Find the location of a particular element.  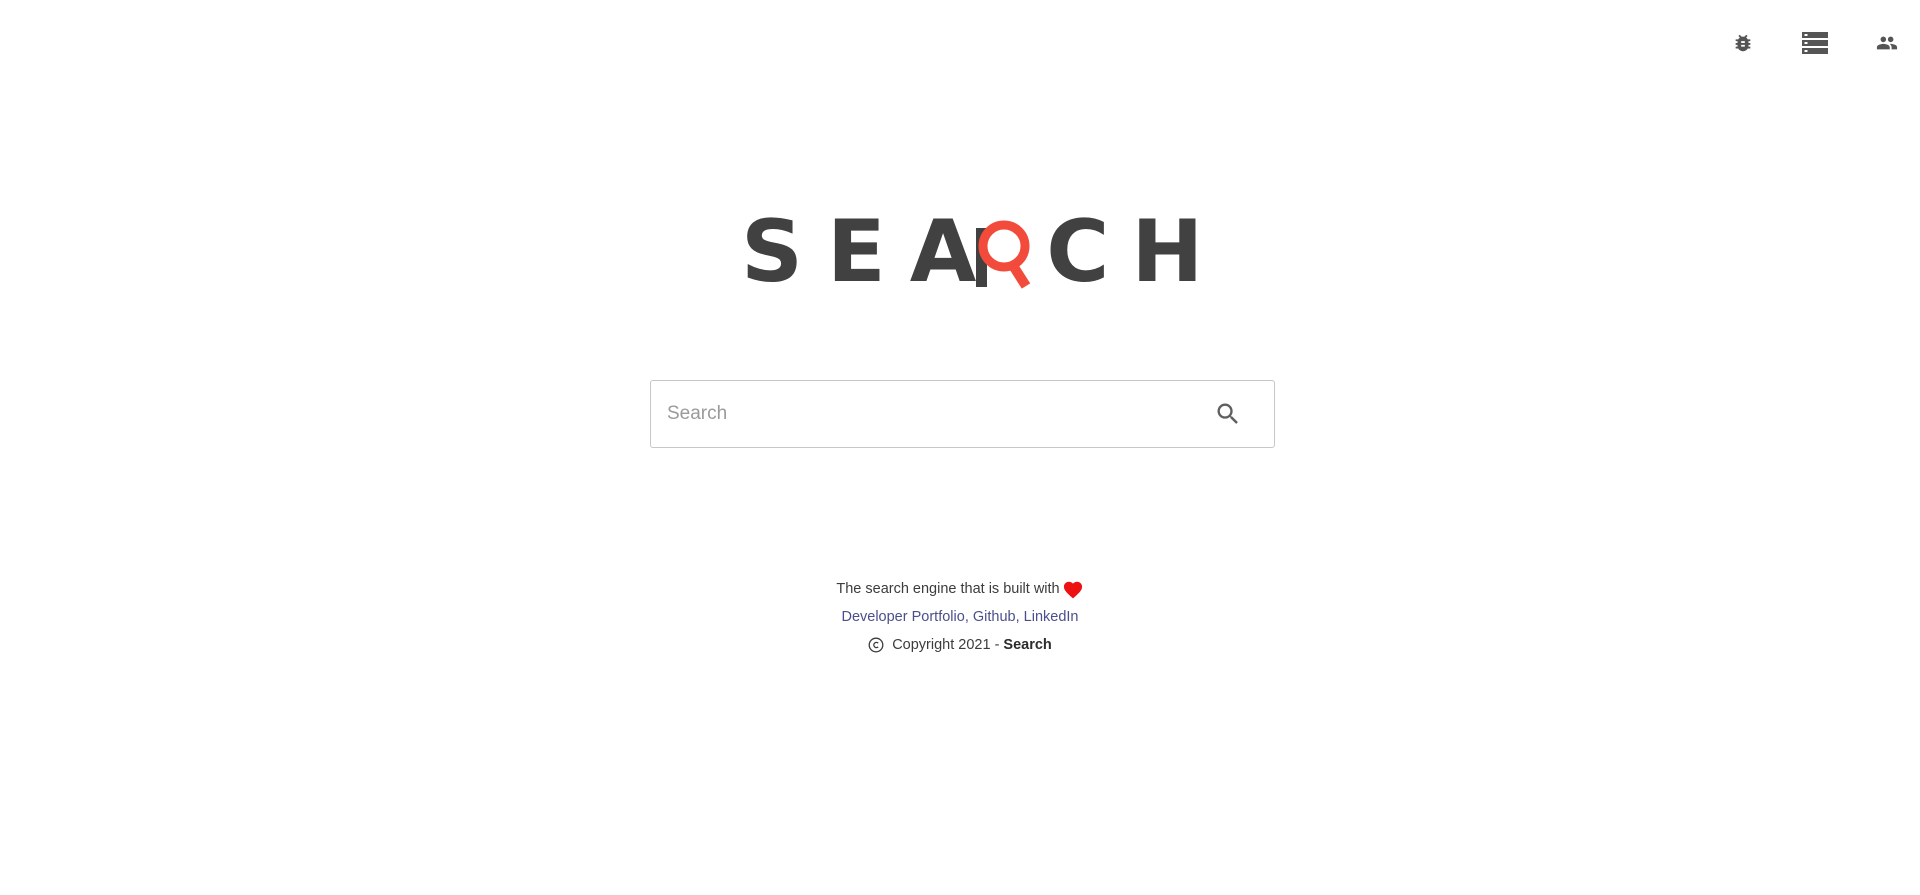

logo-letter-s: S is located at coordinates (772, 252).